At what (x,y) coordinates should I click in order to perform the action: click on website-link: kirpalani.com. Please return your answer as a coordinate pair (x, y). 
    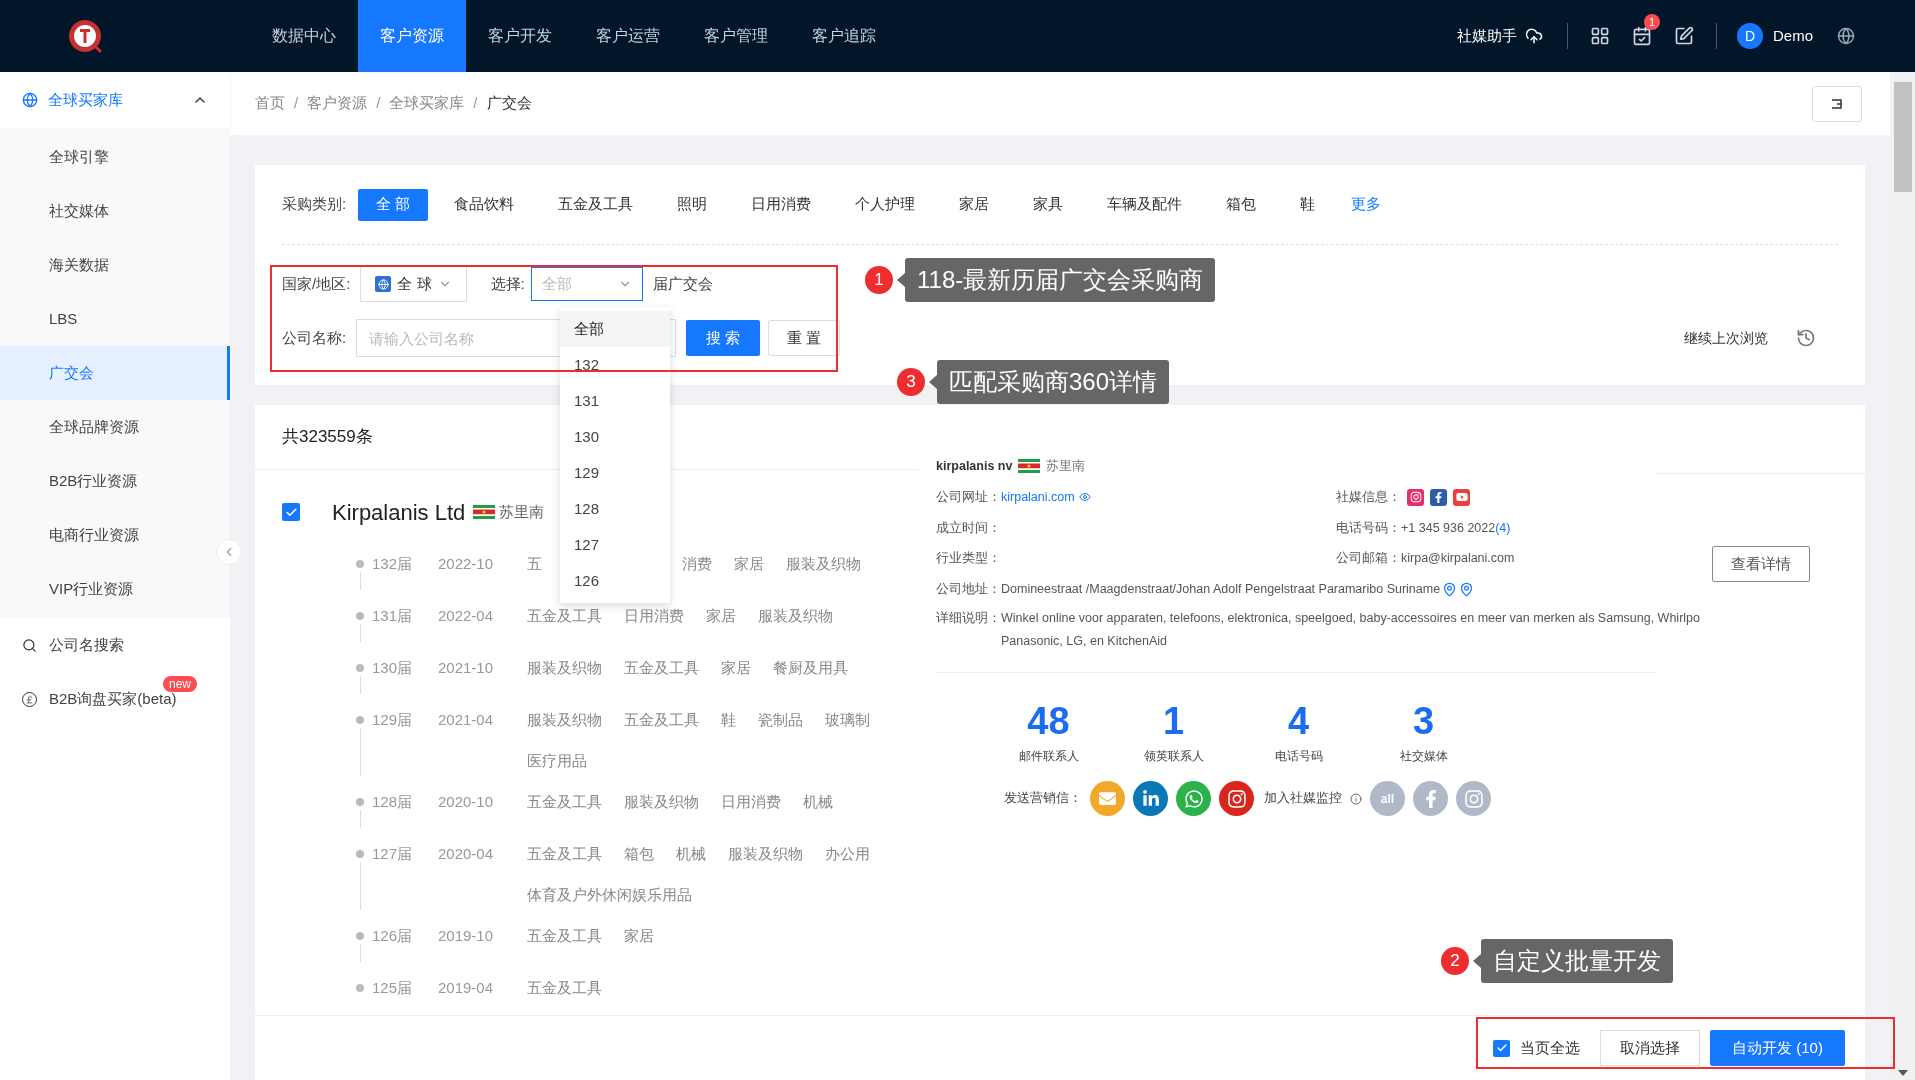
    Looking at the image, I should click on (1038, 497).